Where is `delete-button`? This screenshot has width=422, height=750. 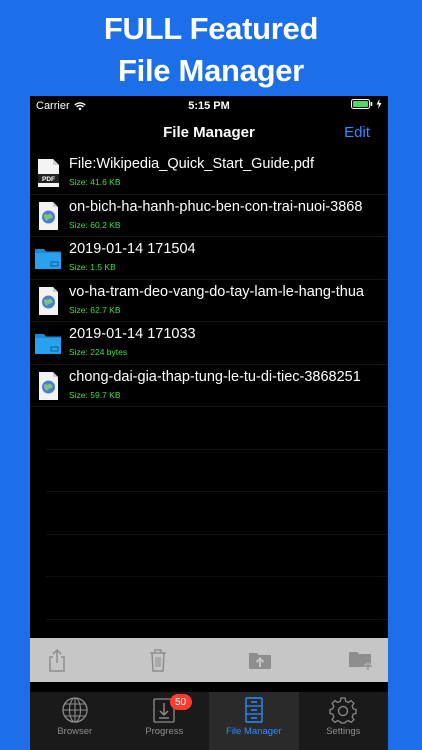 delete-button is located at coordinates (158, 660).